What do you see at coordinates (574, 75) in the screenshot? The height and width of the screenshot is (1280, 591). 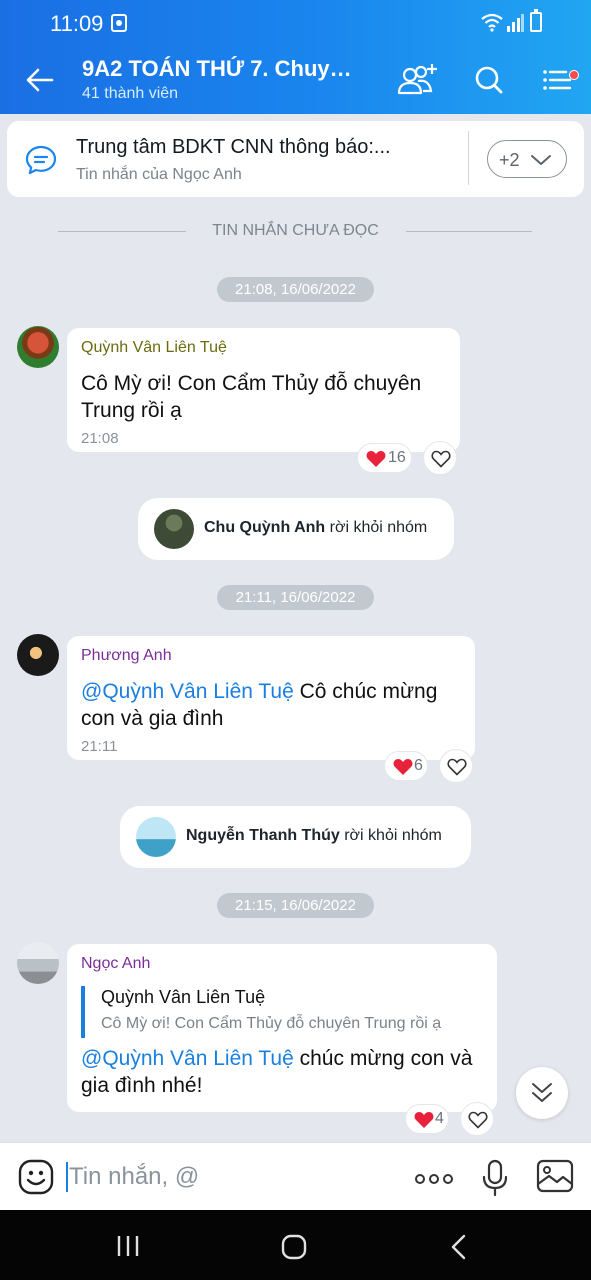 I see `menu-notification-dot` at bounding box center [574, 75].